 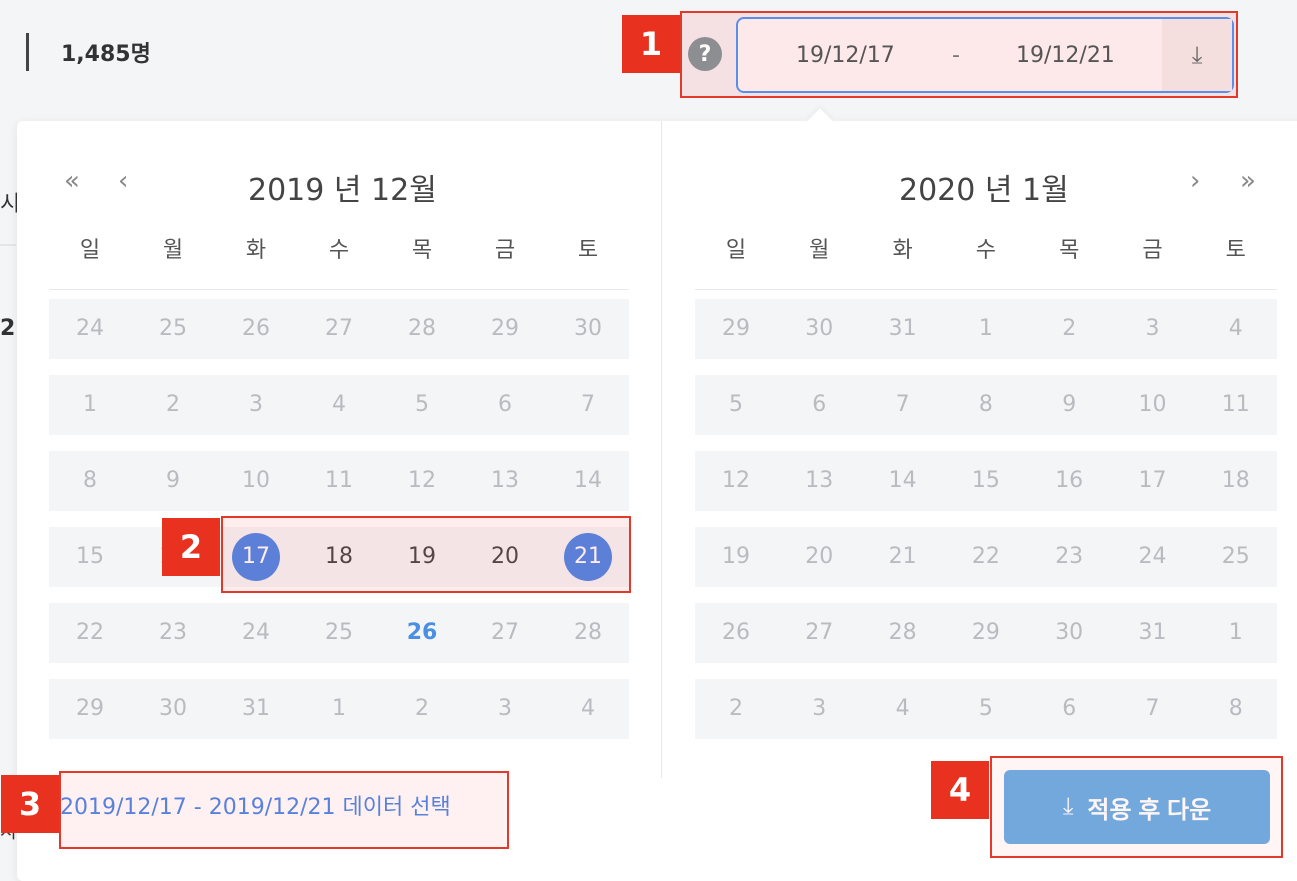 I want to click on calendar-day: 21, so click(x=903, y=557).